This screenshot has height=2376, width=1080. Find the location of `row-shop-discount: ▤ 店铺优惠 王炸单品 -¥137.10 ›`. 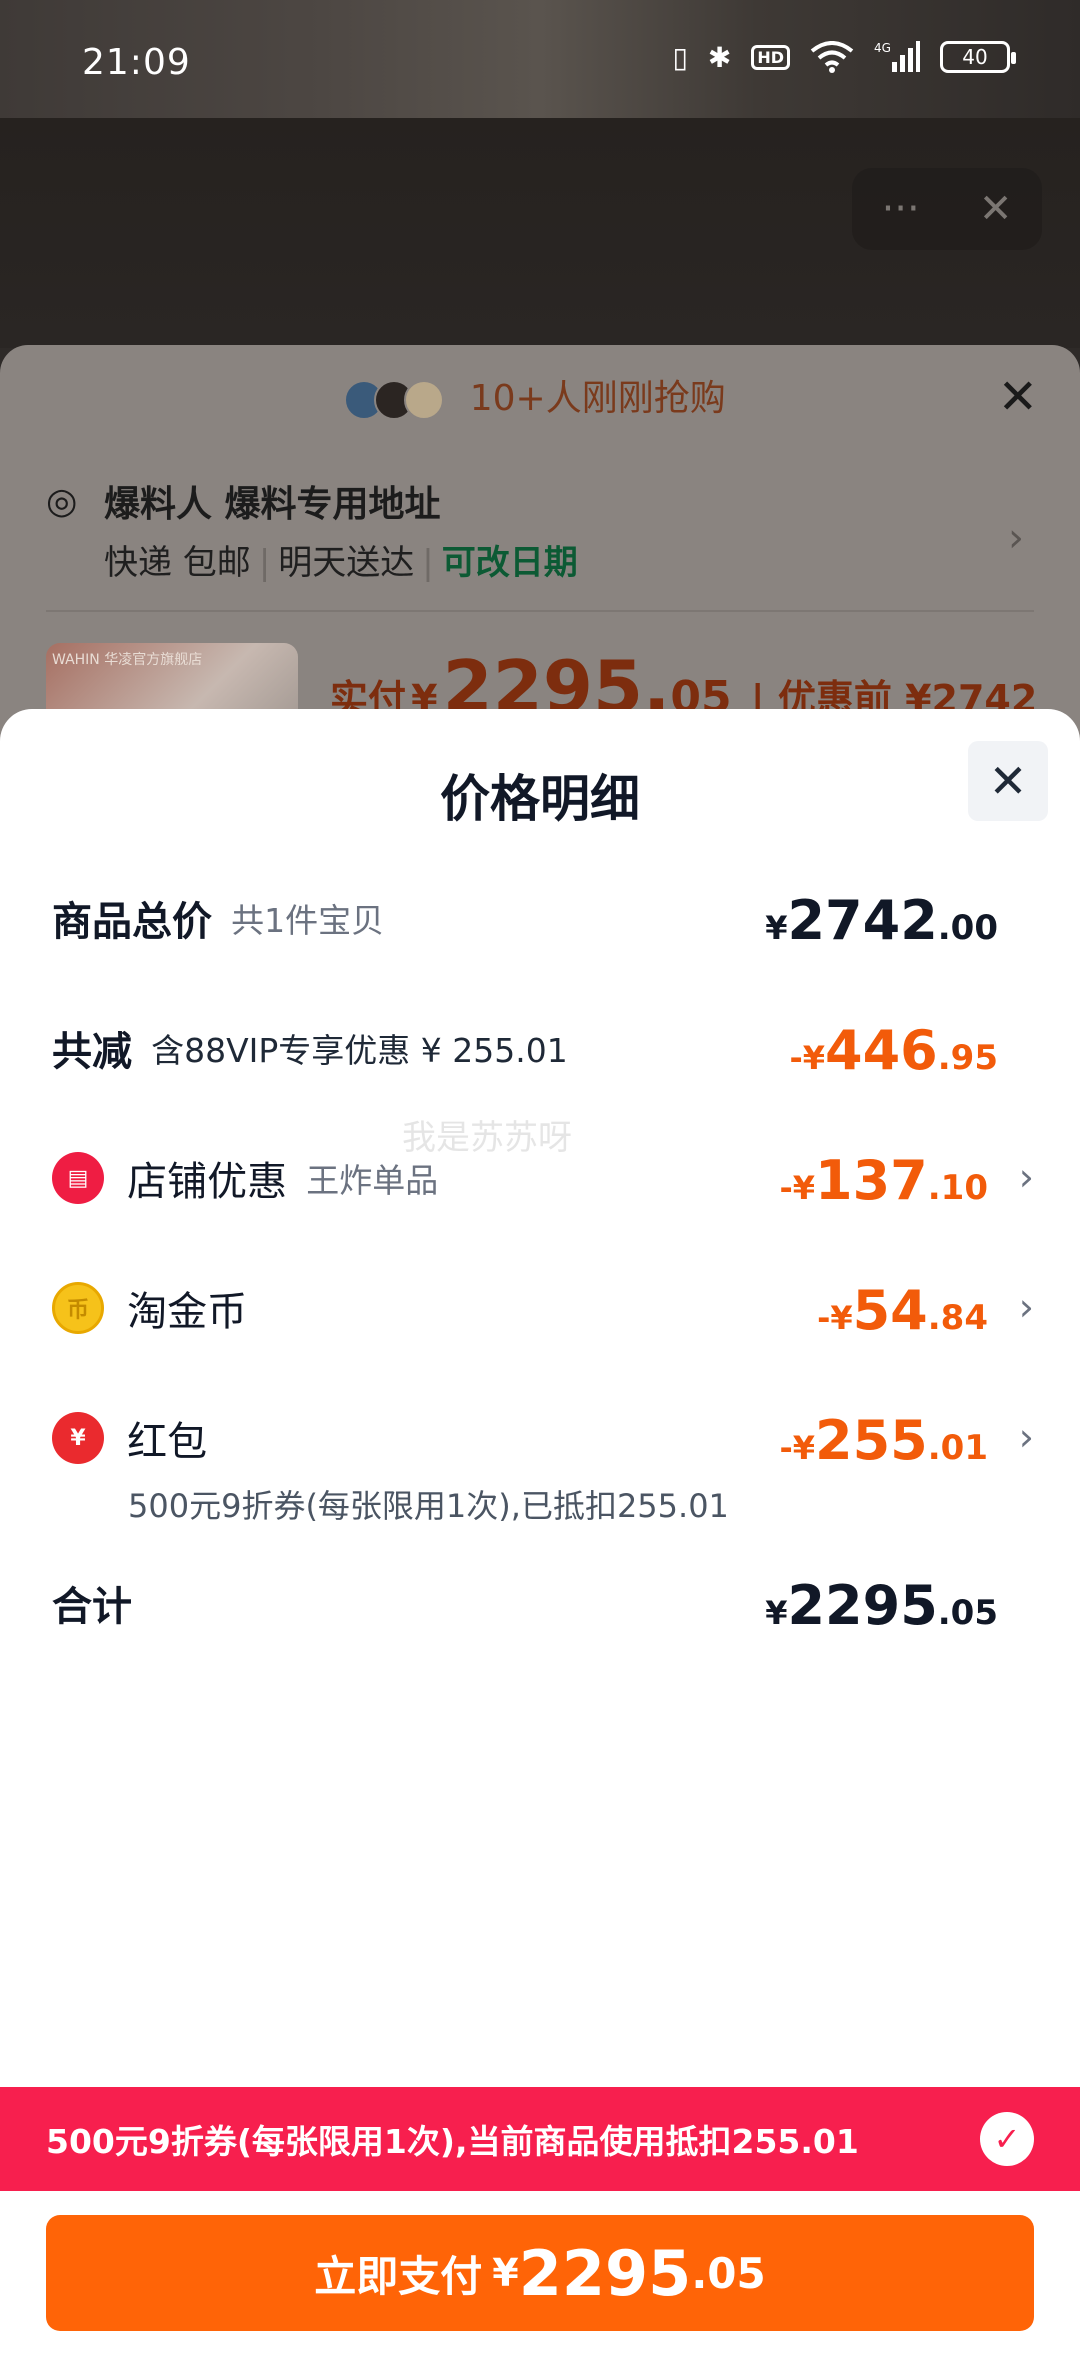

row-shop-discount: ▤ 店铺优惠 王炸单品 -¥137.10 › is located at coordinates (543, 1184).